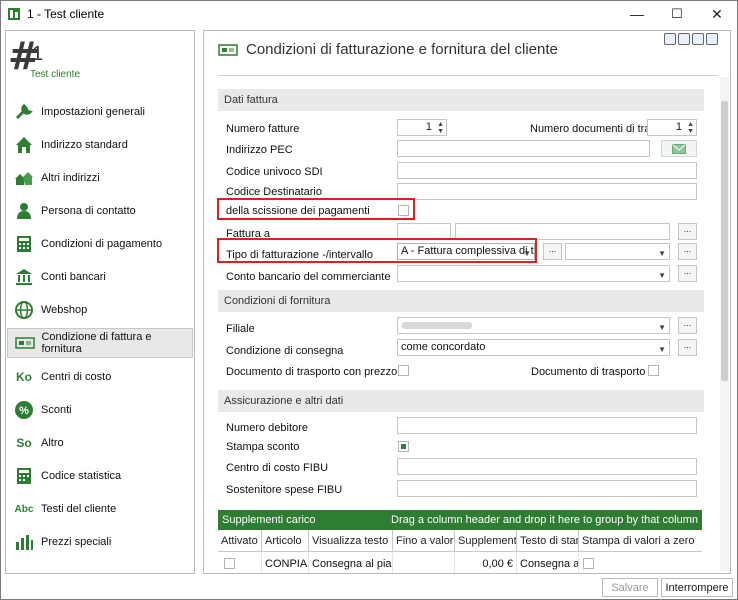  I want to click on column-header: Testo di stan, so click(548, 541).